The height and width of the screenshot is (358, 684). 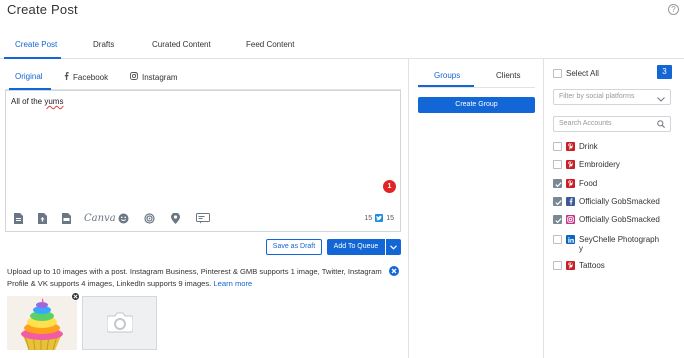 What do you see at coordinates (203, 74) in the screenshot?
I see `network-tabs: Original Facebook Instagram` at bounding box center [203, 74].